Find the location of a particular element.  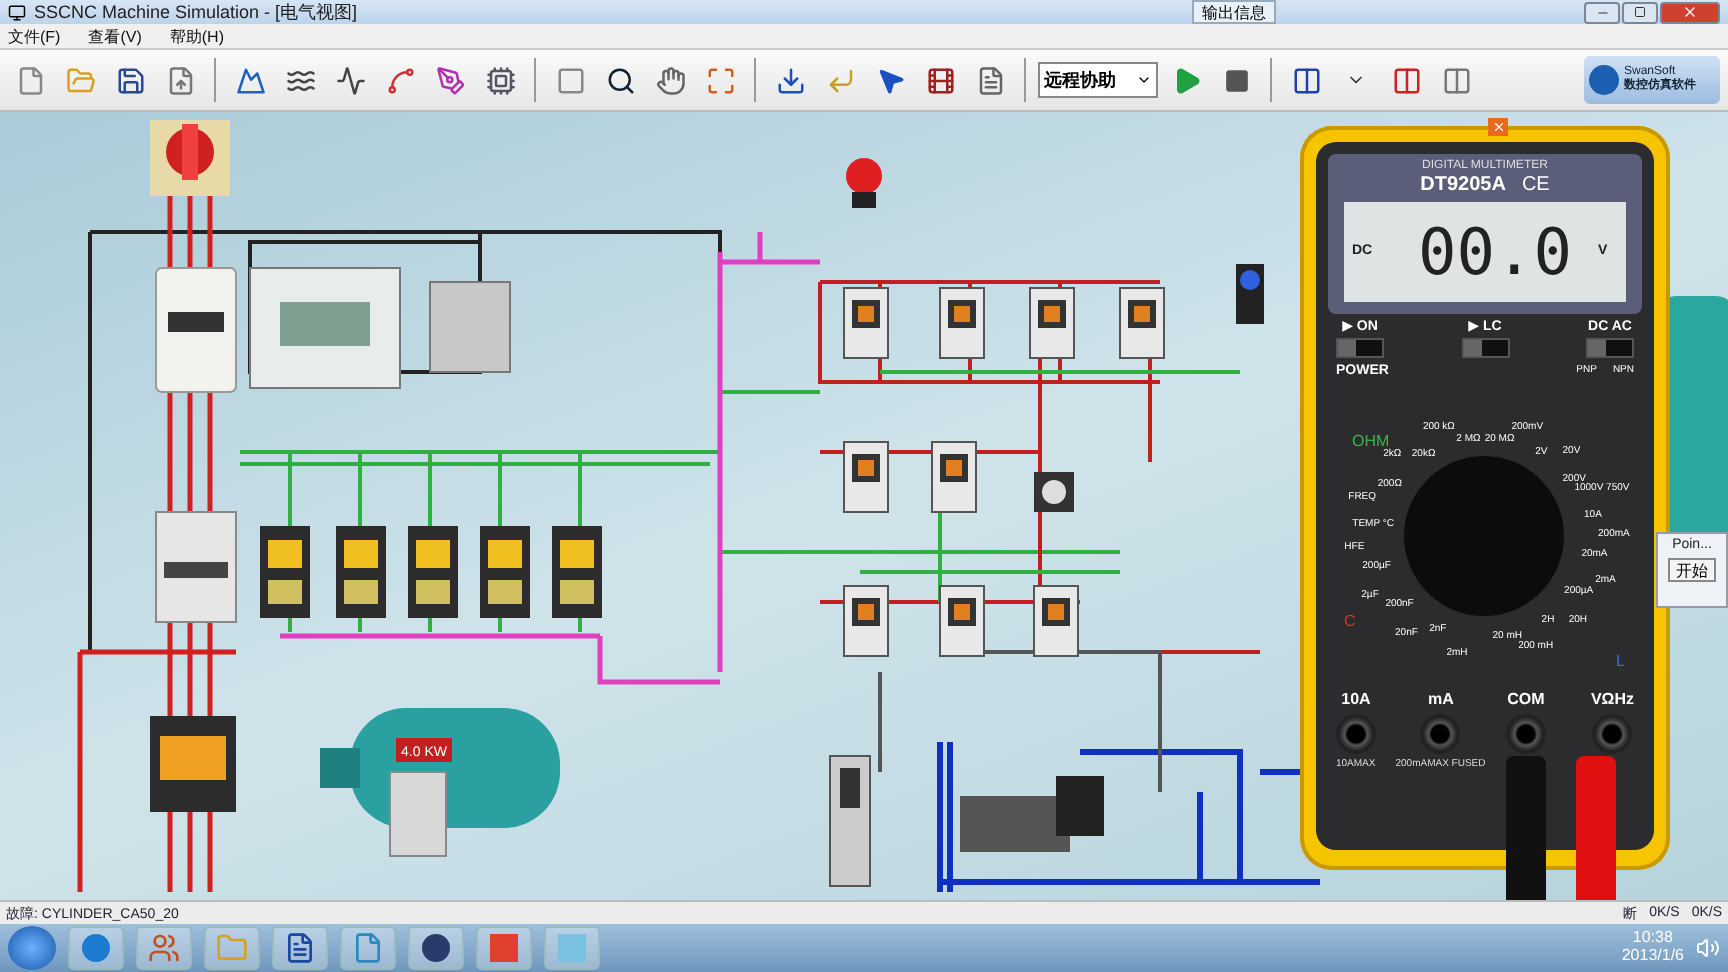

section-label: L is located at coordinates (1620, 660).